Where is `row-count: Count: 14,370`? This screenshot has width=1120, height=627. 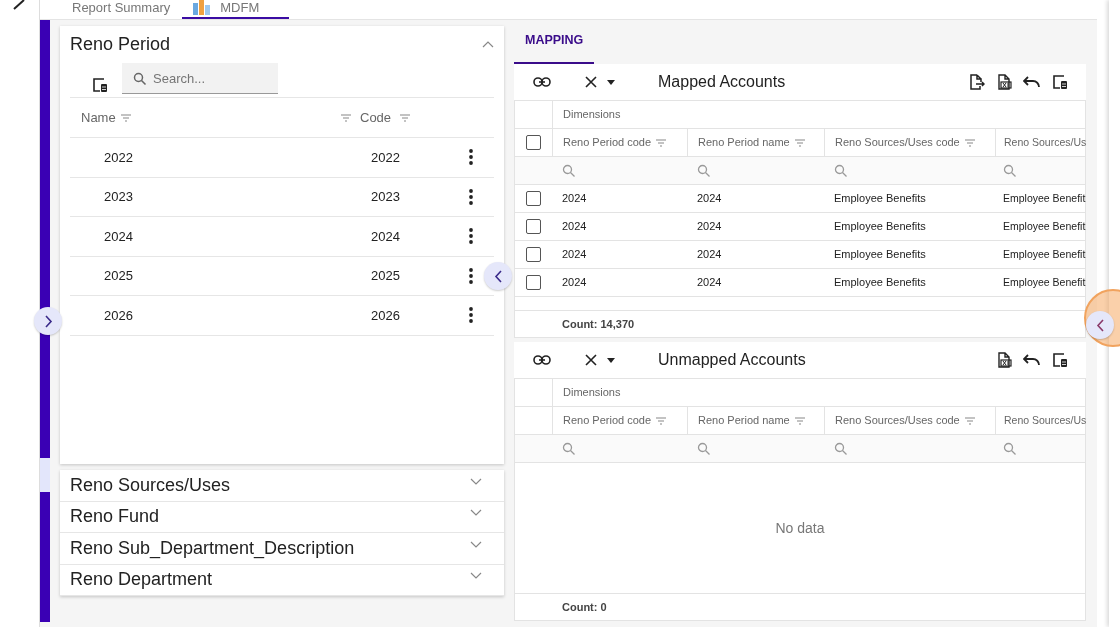 row-count: Count: 14,370 is located at coordinates (598, 324).